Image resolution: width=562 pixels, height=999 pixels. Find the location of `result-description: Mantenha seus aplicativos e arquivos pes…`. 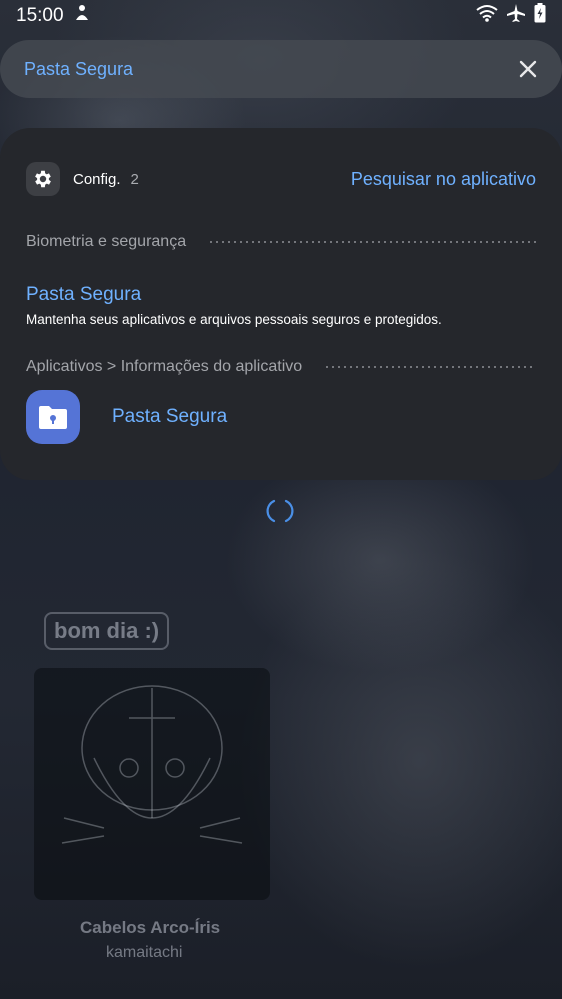

result-description: Mantenha seus aplicativos e arquivos pes… is located at coordinates (234, 319).